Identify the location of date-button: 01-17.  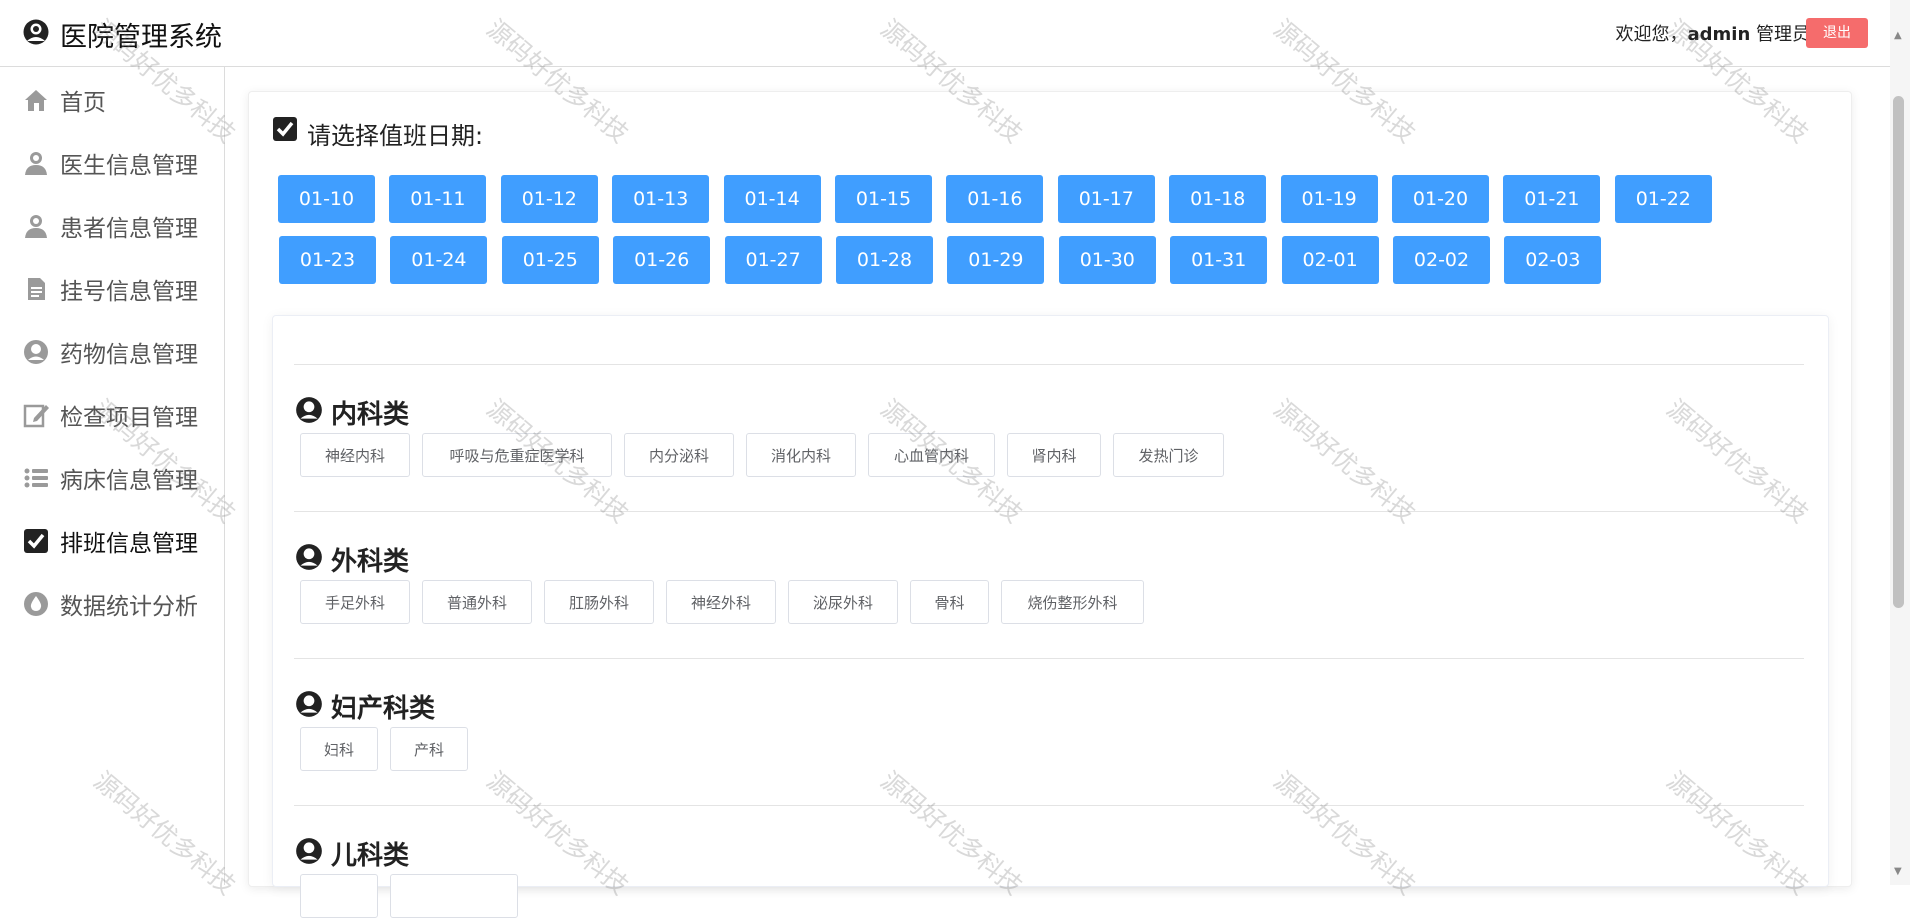
(1106, 199).